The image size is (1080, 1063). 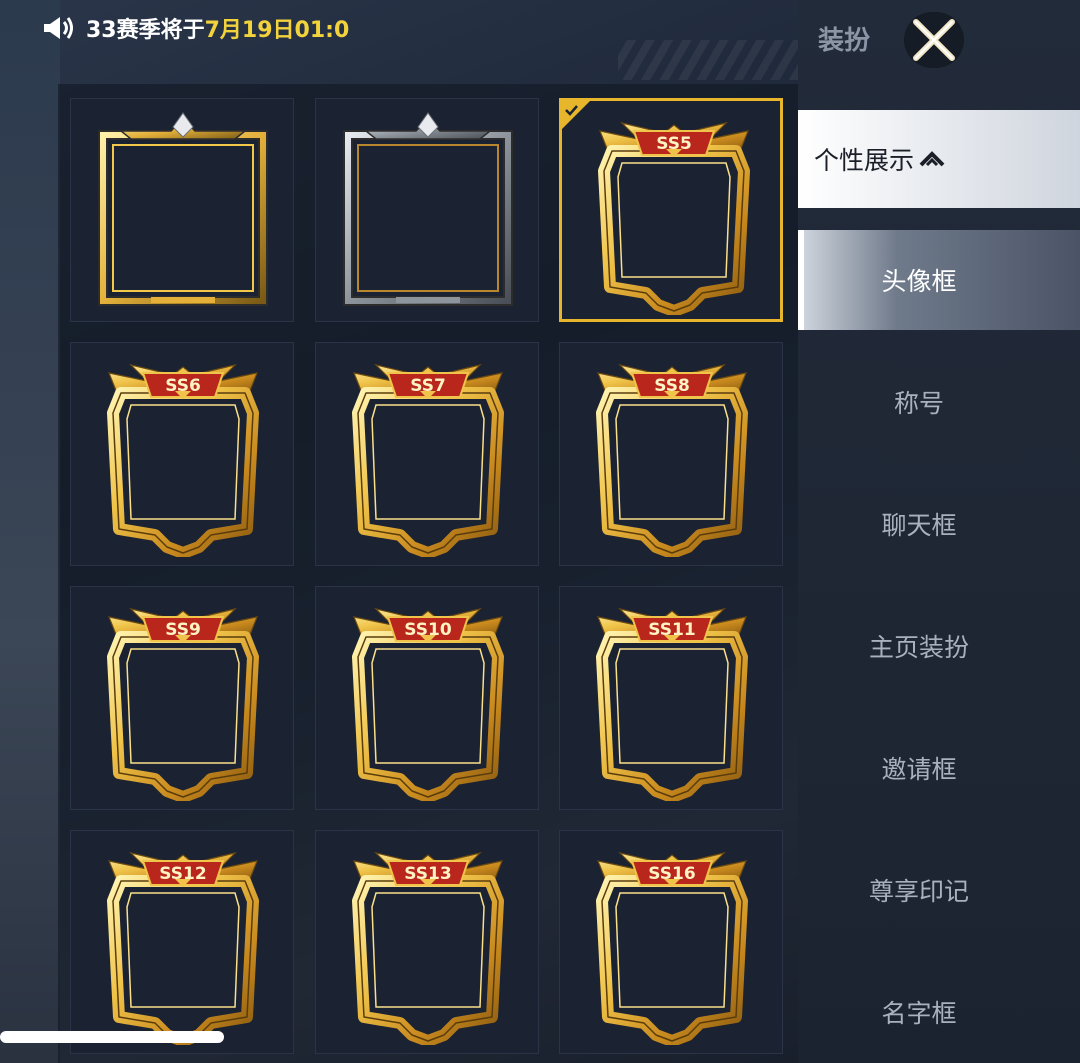 What do you see at coordinates (428, 704) in the screenshot?
I see `avatar-frame-ss10: SS10` at bounding box center [428, 704].